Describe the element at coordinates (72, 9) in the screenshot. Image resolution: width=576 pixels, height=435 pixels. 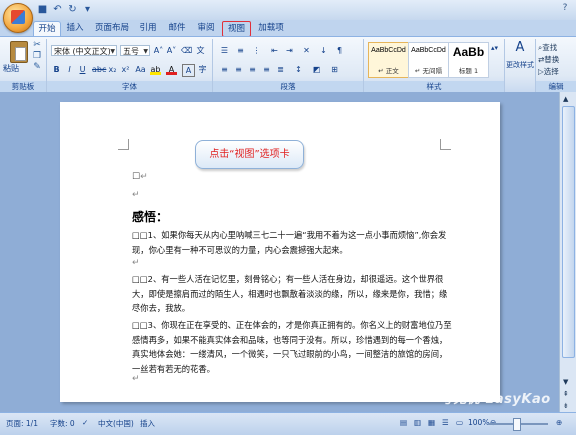
I see `redo-icon: ↻` at that location.